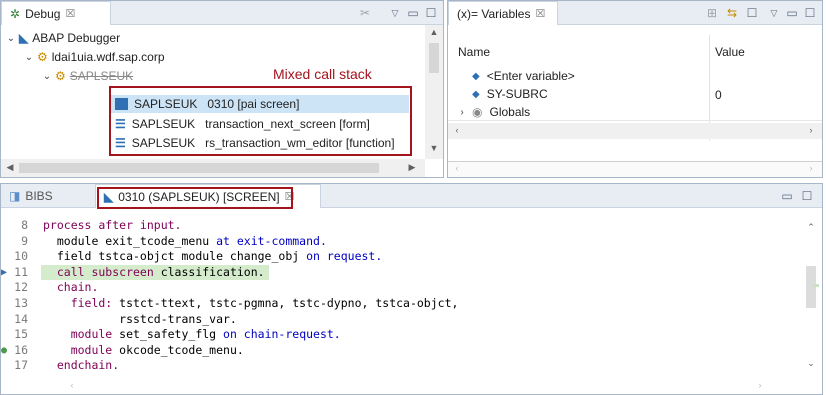  Describe the element at coordinates (530, 76) in the screenshot. I see `variable-name: <Enter variable>` at that location.